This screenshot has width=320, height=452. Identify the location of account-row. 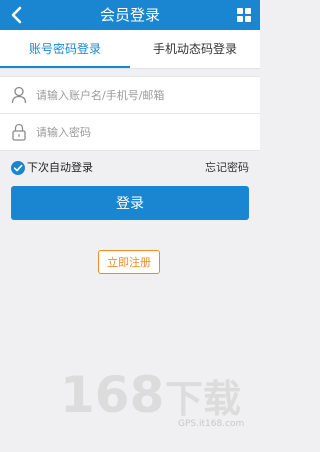
(130, 95).